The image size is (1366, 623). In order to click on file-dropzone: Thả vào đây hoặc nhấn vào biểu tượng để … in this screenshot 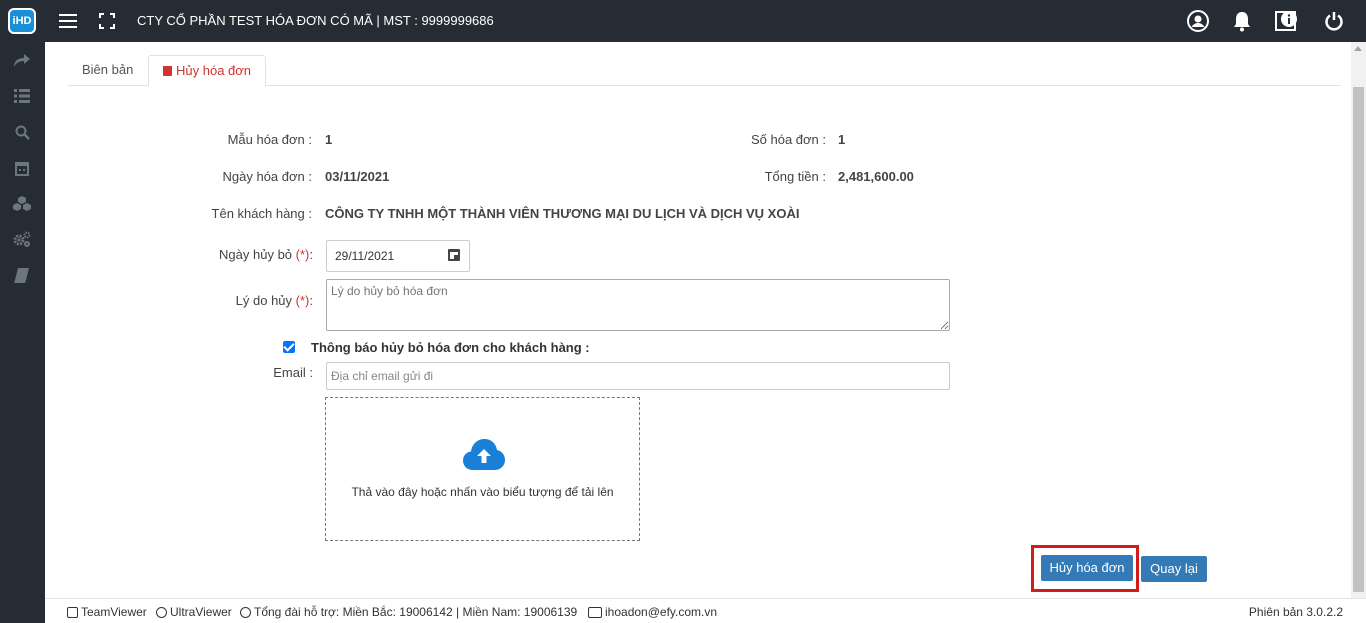, I will do `click(482, 469)`.